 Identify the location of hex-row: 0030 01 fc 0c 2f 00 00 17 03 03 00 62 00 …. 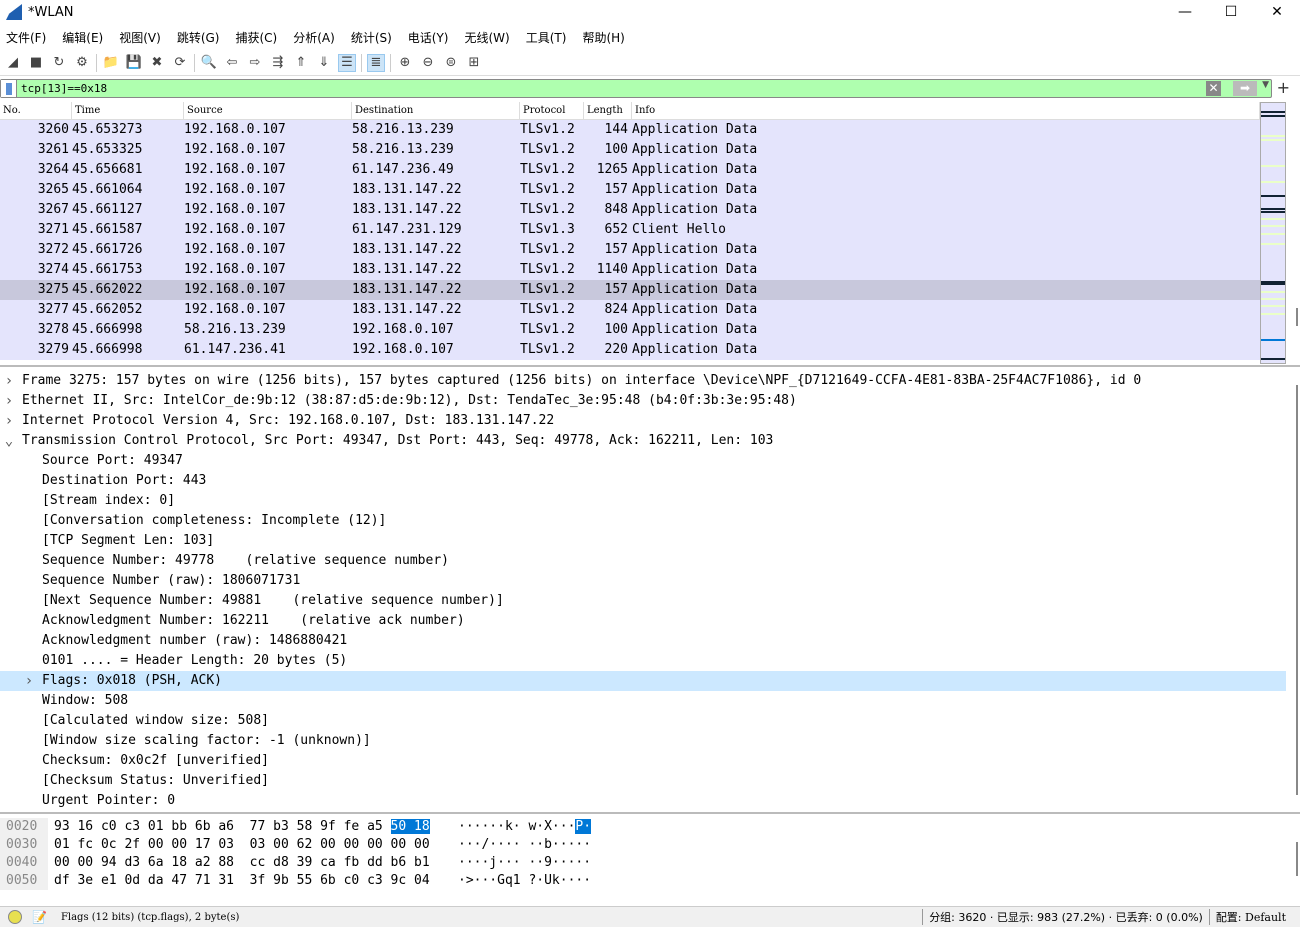
(650, 845).